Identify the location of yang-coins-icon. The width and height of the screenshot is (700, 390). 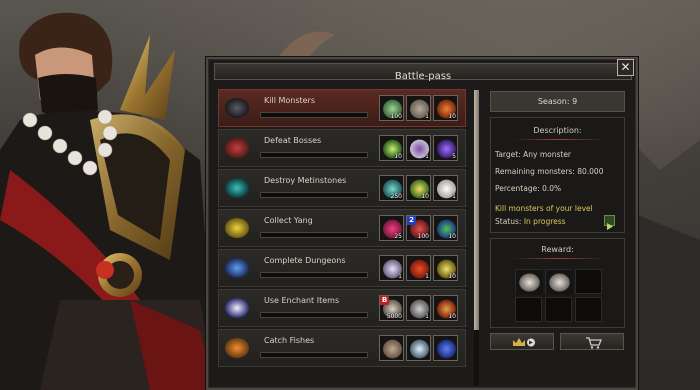
(237, 228).